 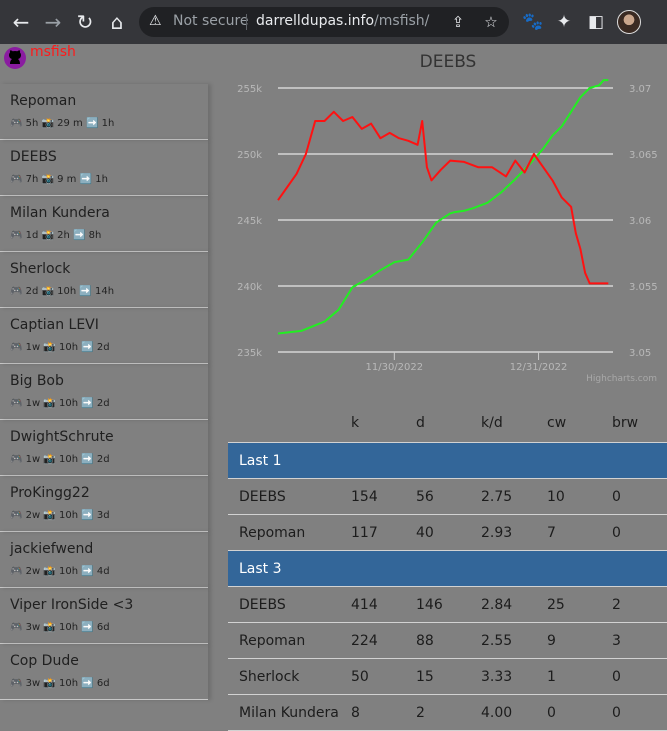 I want to click on sidebar-item-name: Viper IronSide <3, so click(x=72, y=605).